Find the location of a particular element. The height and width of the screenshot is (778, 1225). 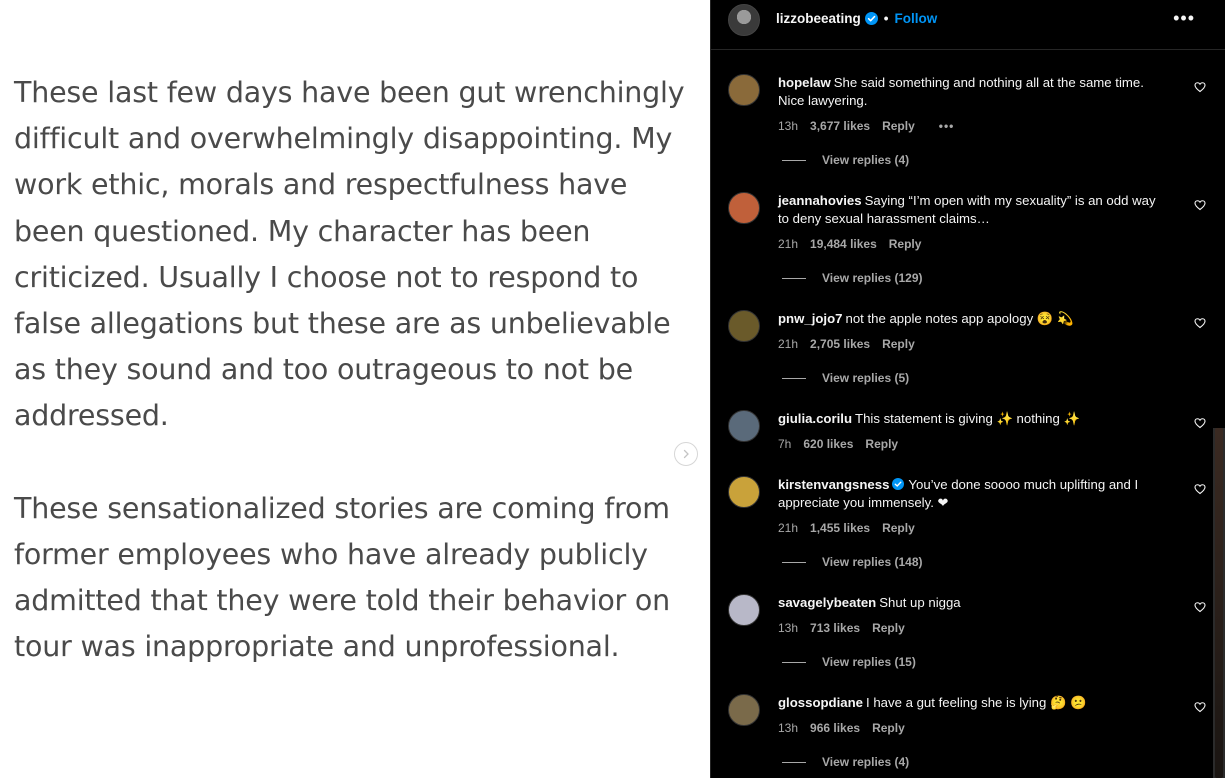

chevron-right-icon is located at coordinates (686, 454).